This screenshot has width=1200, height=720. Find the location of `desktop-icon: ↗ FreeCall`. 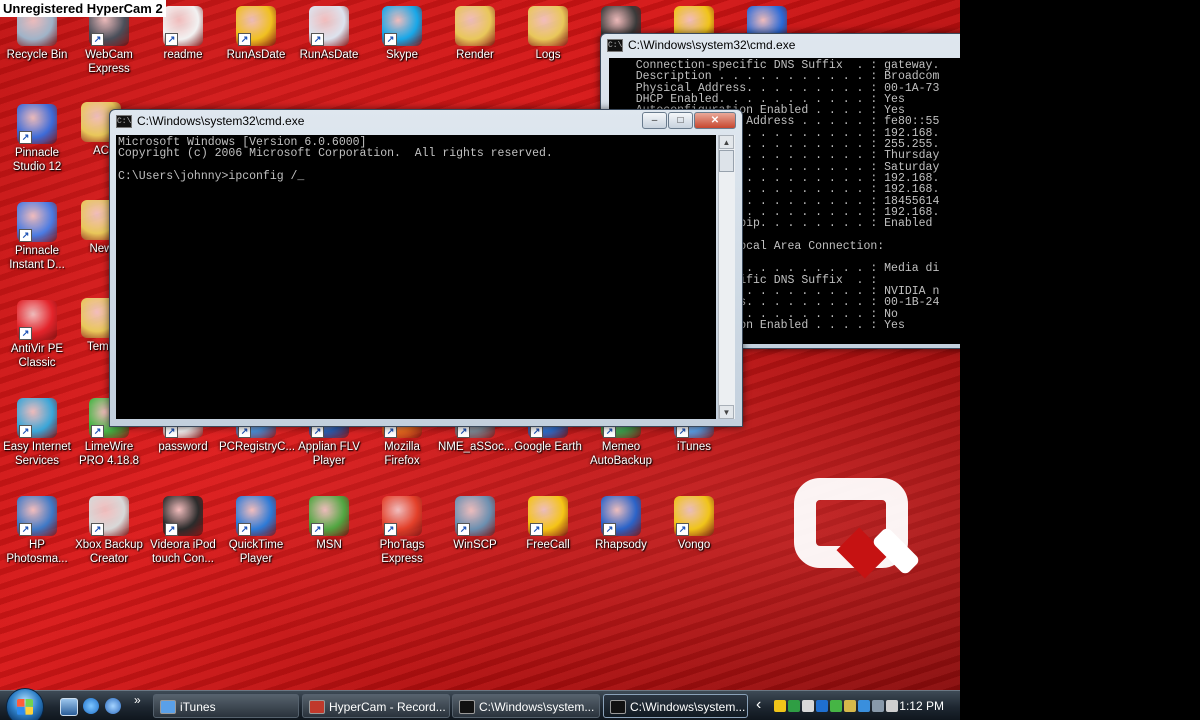

desktop-icon: ↗ FreeCall is located at coordinates (548, 524).